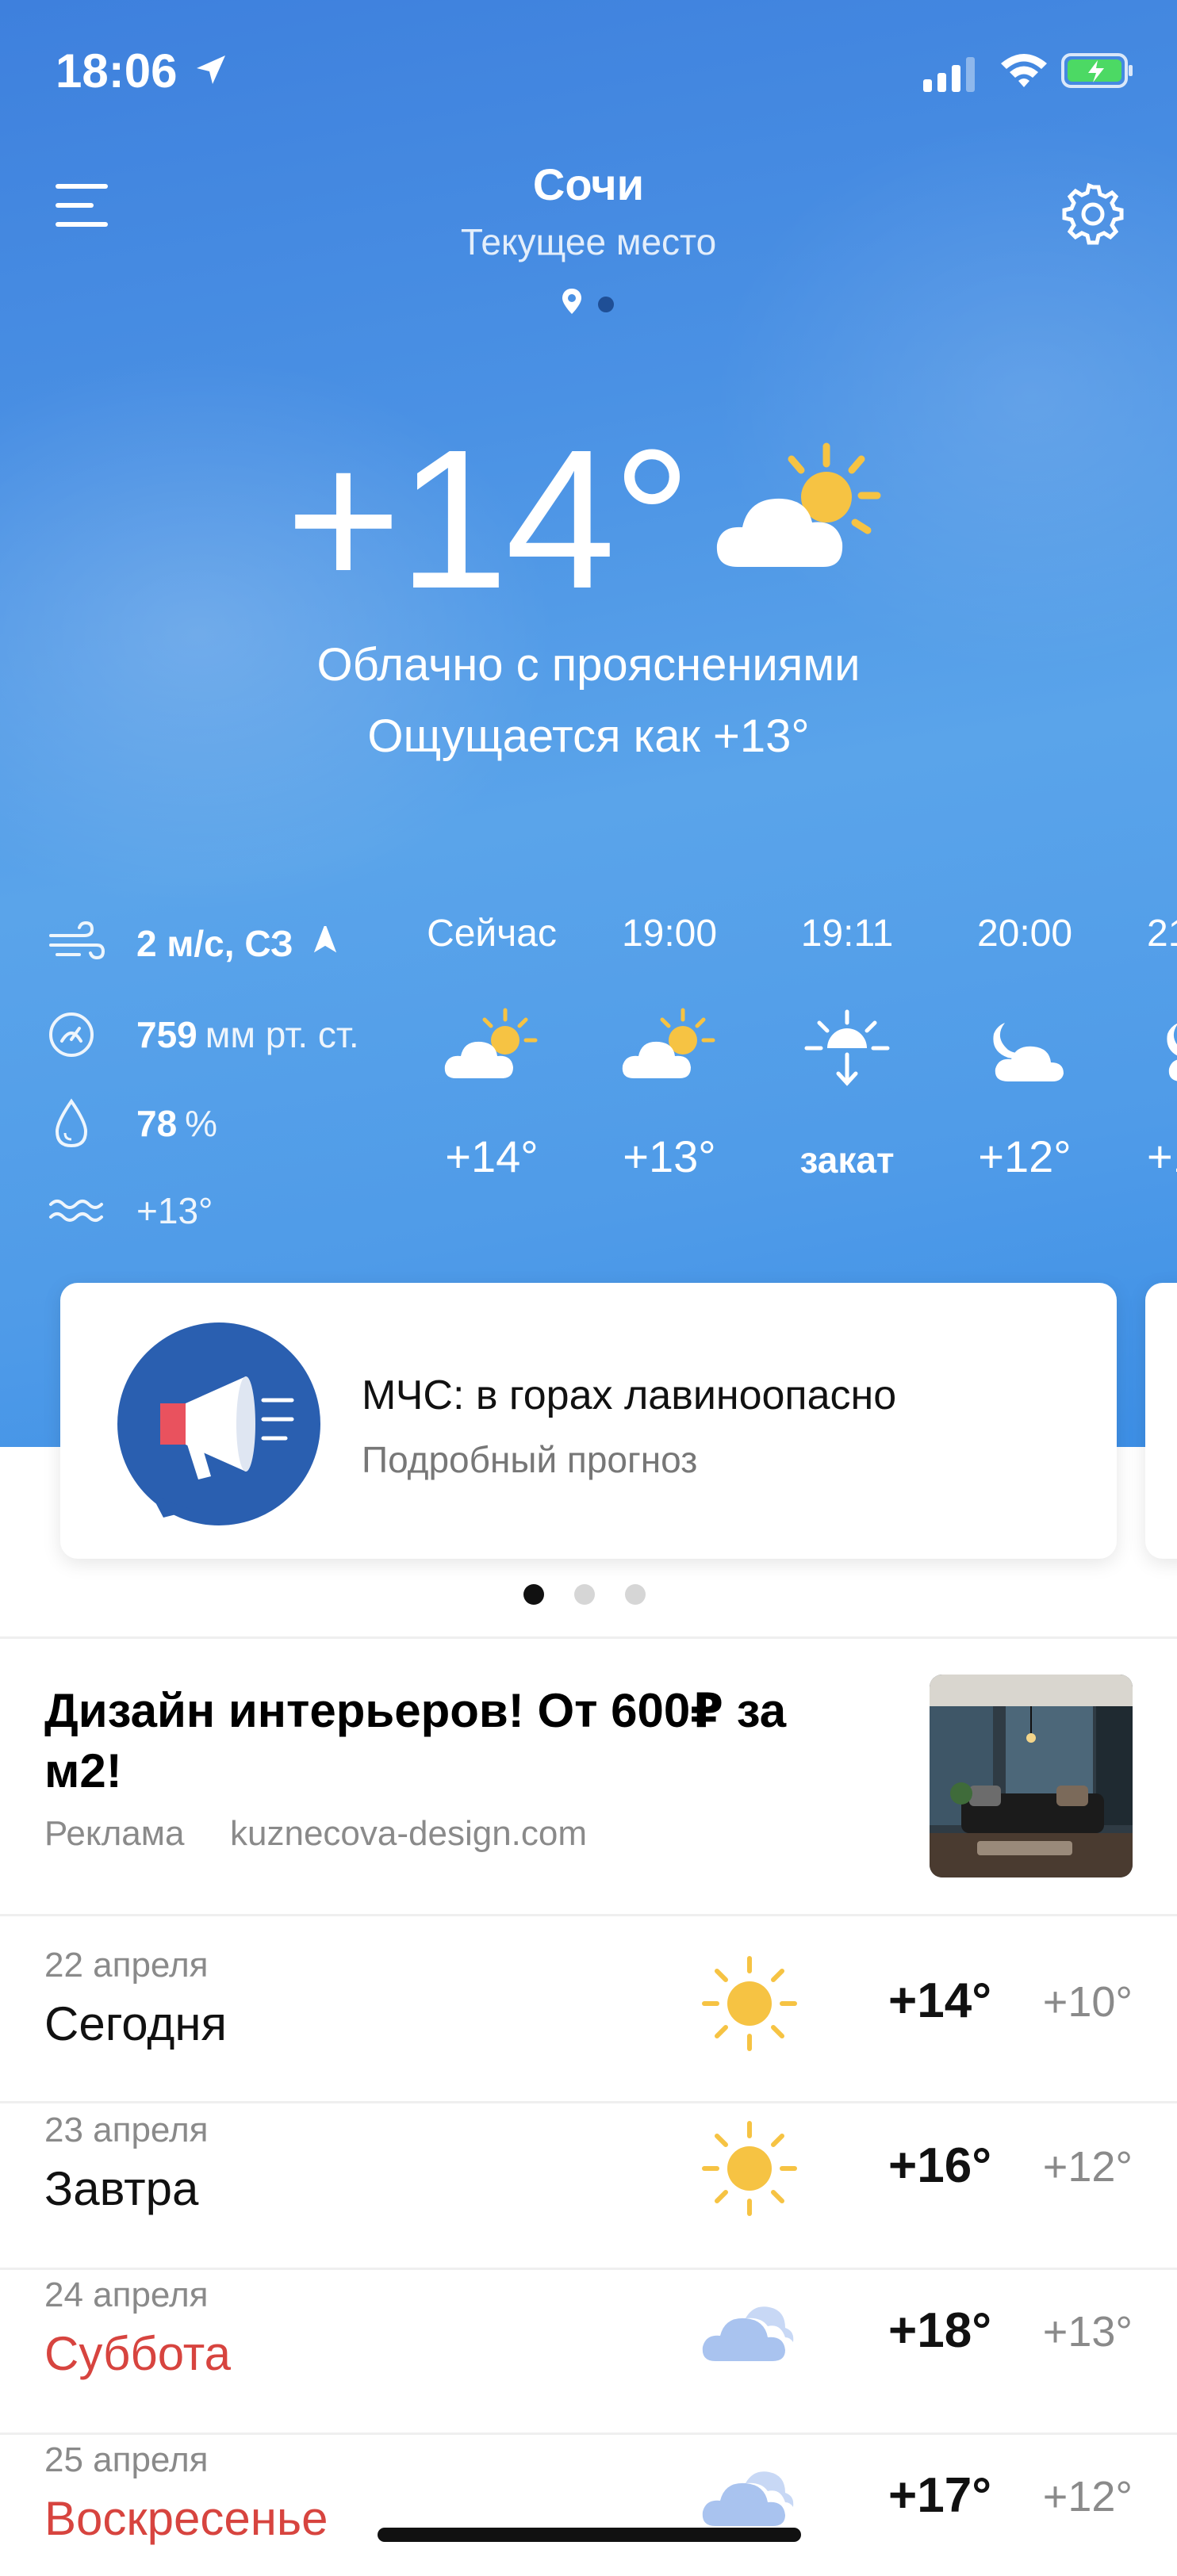  What do you see at coordinates (218, 1423) in the screenshot?
I see `megaphone-icon` at bounding box center [218, 1423].